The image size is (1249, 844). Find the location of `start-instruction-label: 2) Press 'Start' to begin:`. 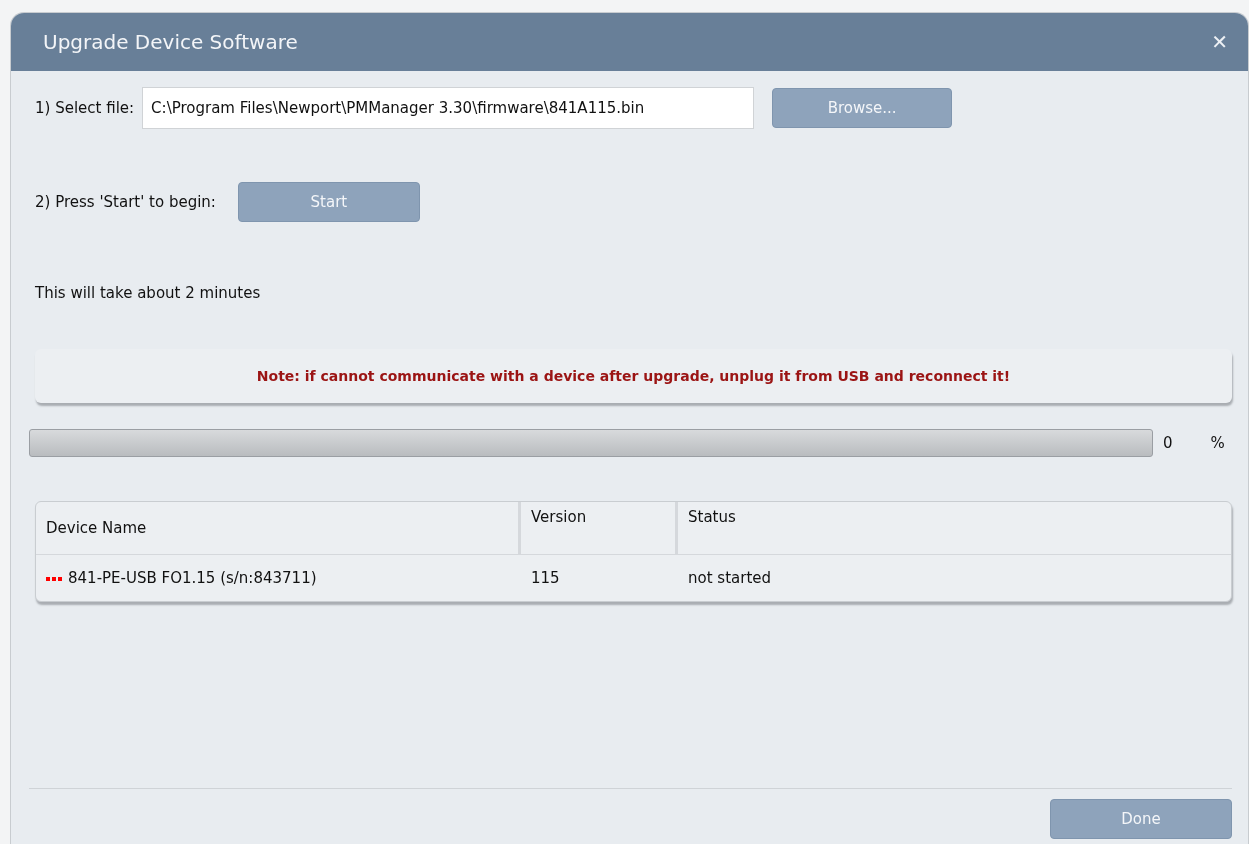

start-instruction-label: 2) Press 'Start' to begin: is located at coordinates (125, 202).